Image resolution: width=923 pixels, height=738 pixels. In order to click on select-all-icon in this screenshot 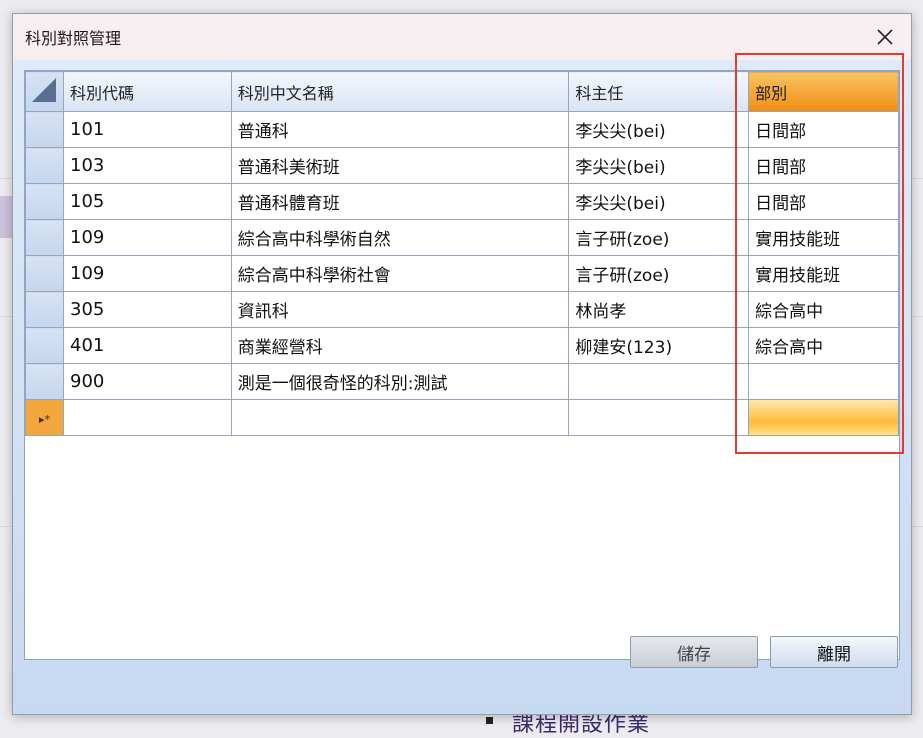, I will do `click(44, 90)`.